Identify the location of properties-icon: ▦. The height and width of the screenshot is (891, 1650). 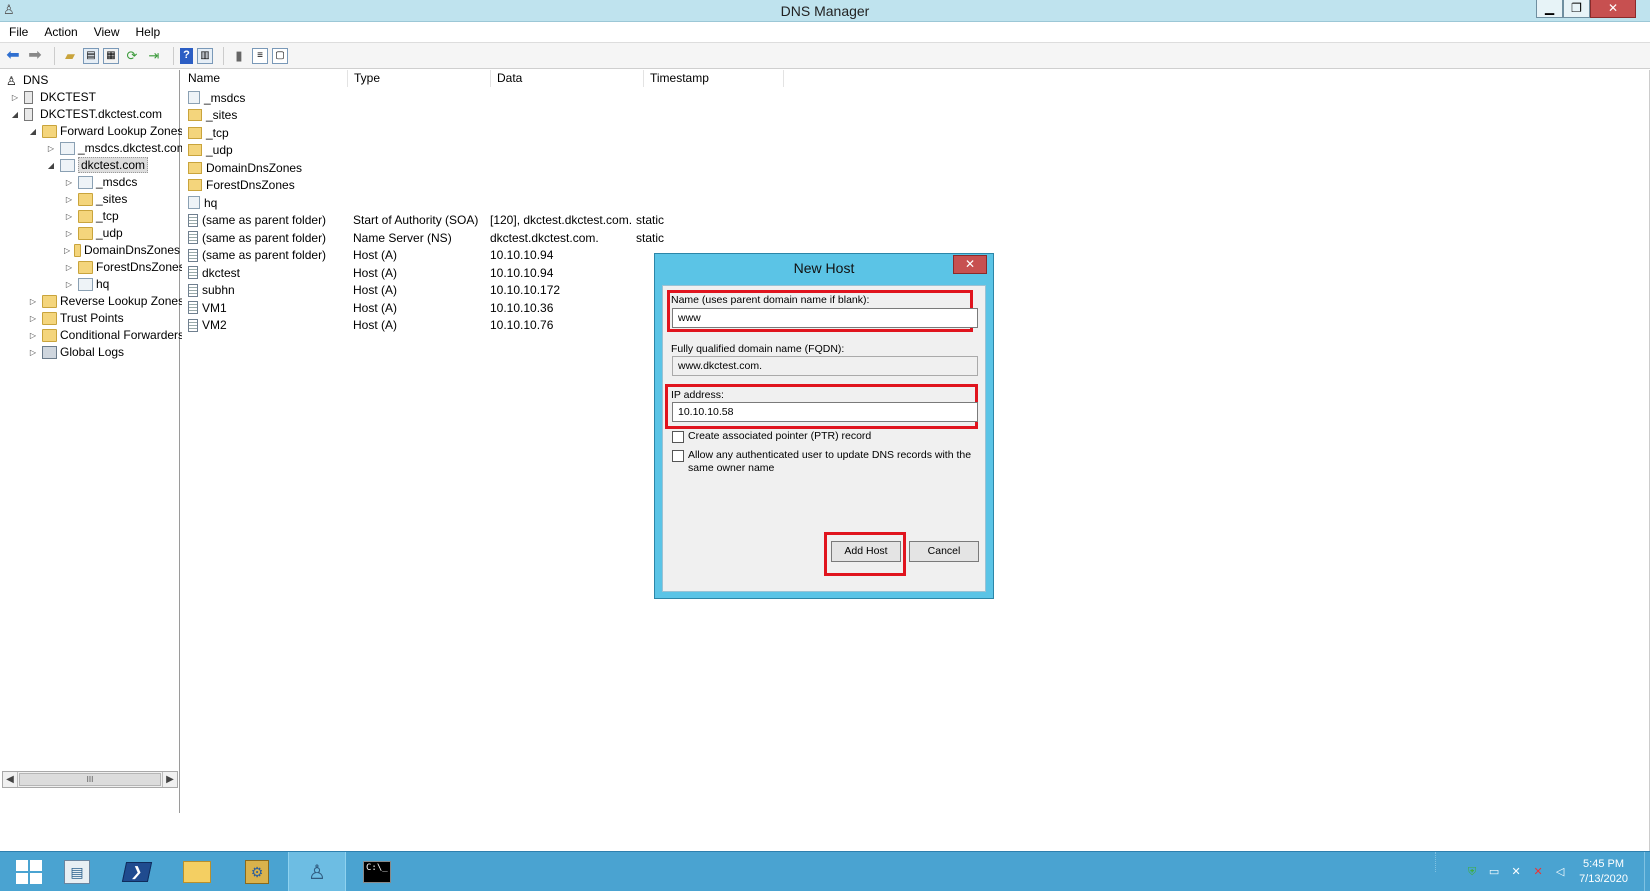
(111, 55).